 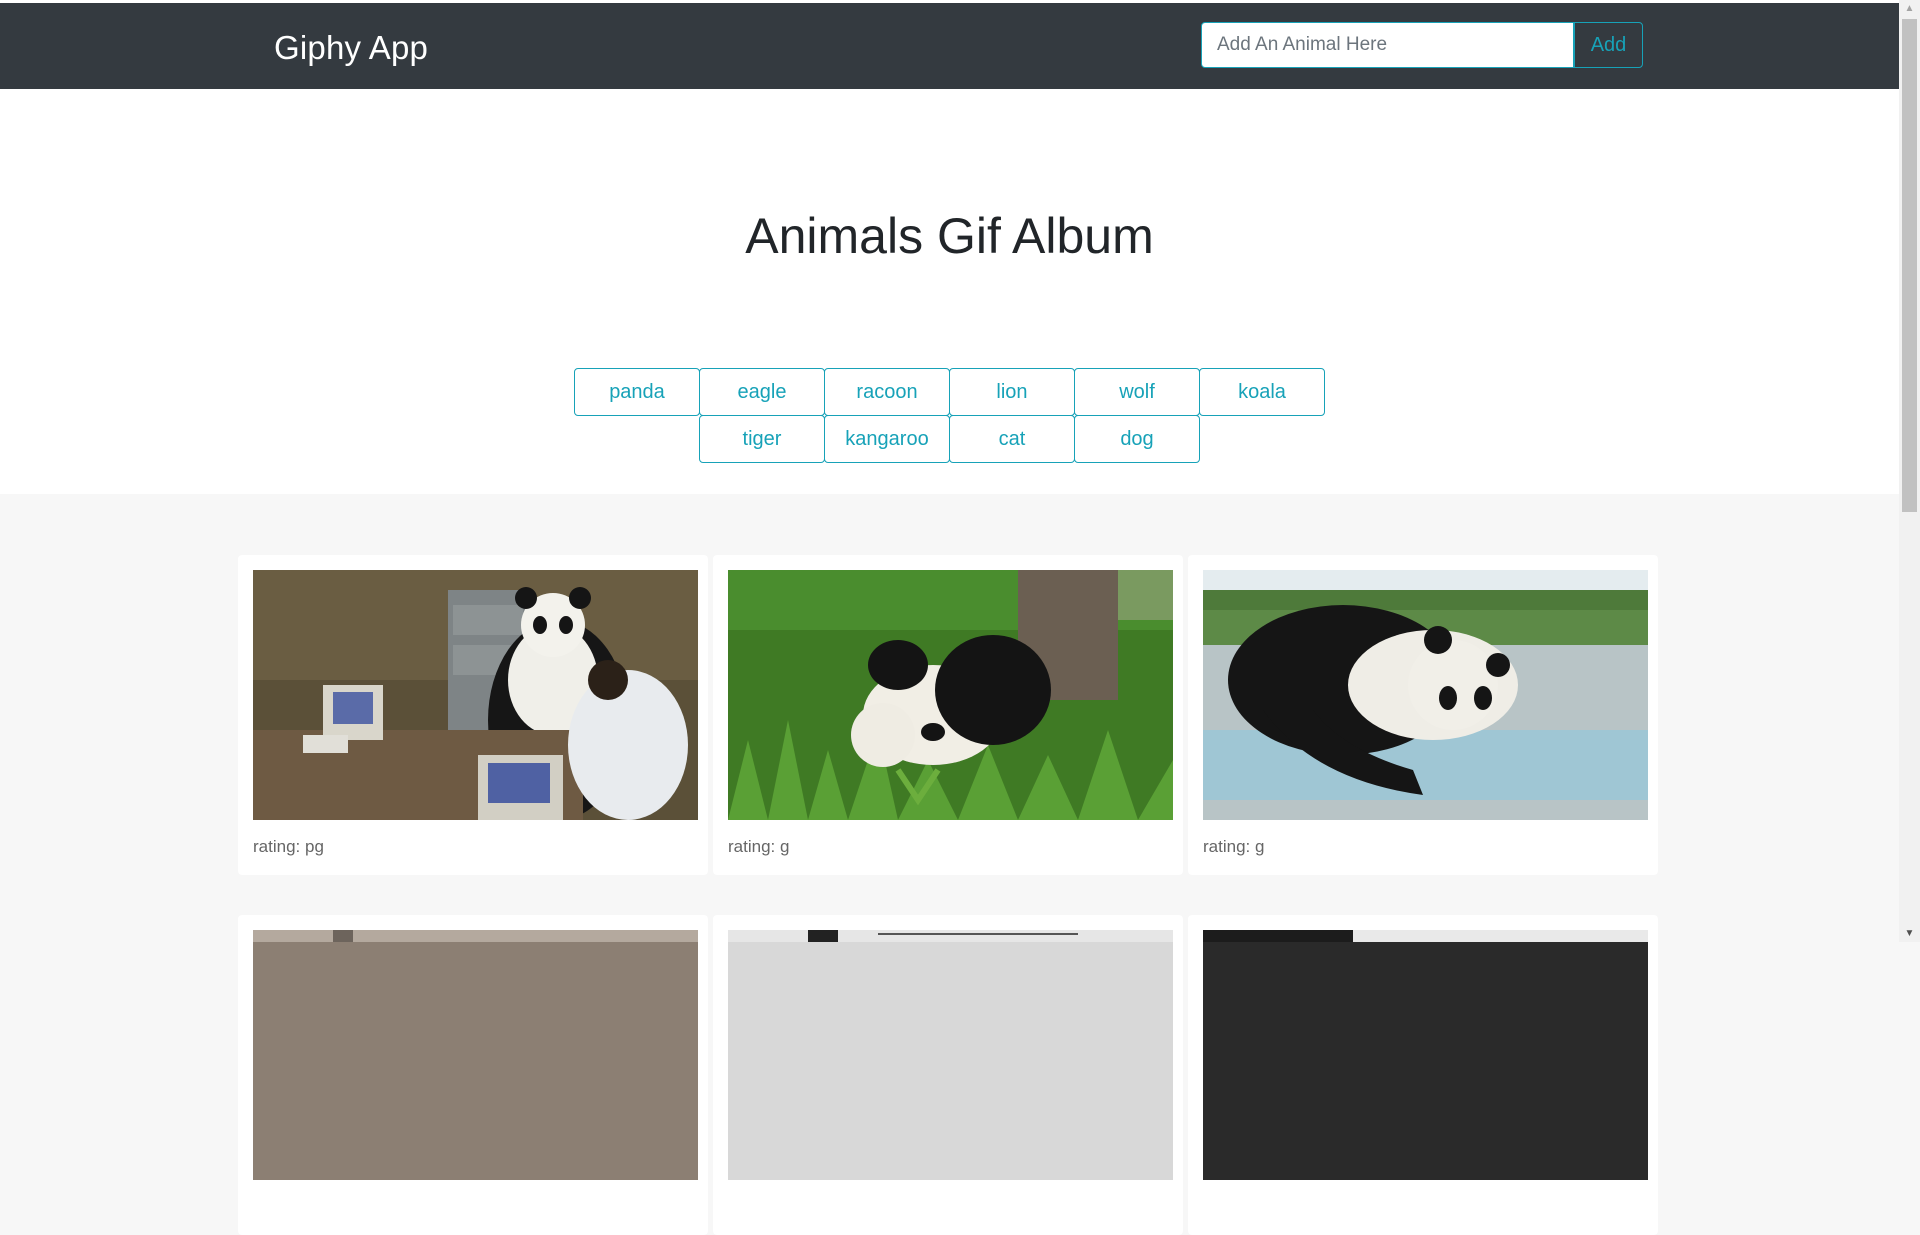 What do you see at coordinates (1909, 8) in the screenshot?
I see `scroll-up-arrow-icon: ▲` at bounding box center [1909, 8].